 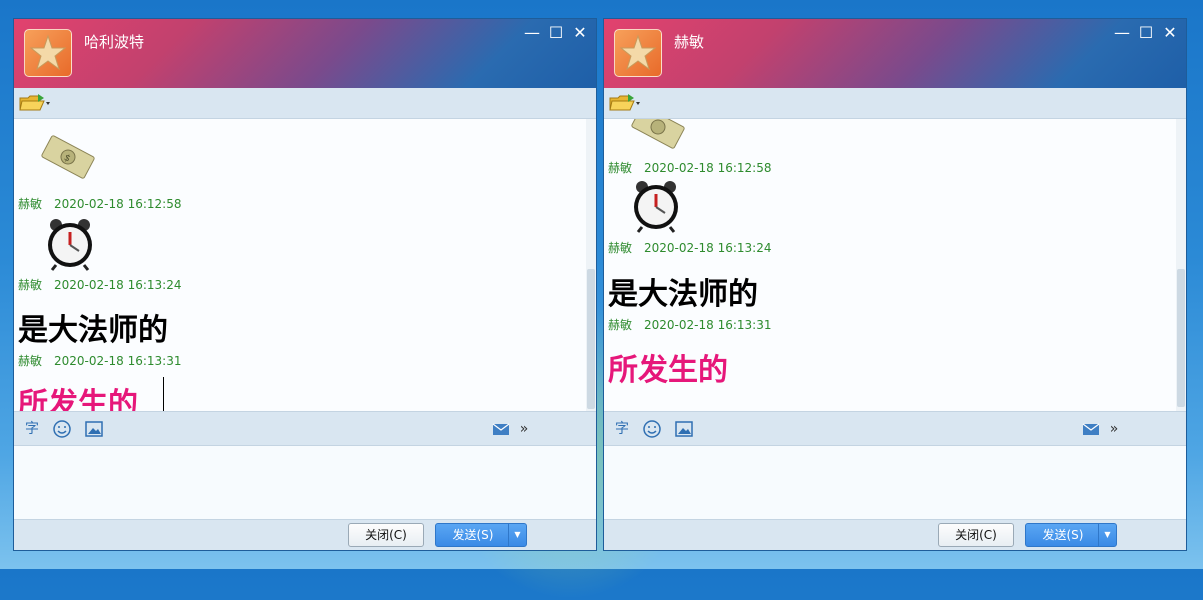 I want to click on title-bar: 哈利波特 — ☐ ✕, so click(x=305, y=53).